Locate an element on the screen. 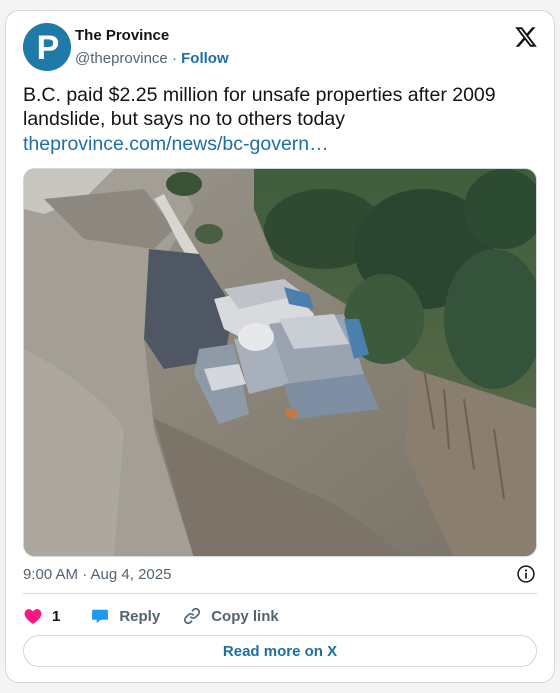 This screenshot has width=560, height=693. like-button: 1 is located at coordinates (41, 616).